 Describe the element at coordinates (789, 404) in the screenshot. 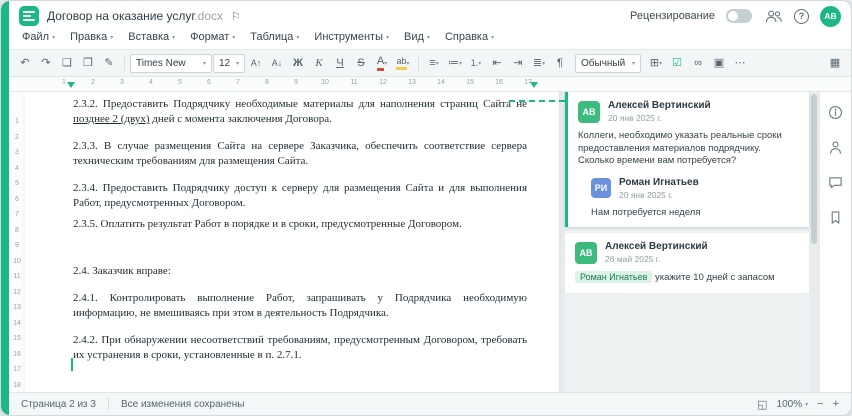

I see `zoom-value: 100%` at that location.